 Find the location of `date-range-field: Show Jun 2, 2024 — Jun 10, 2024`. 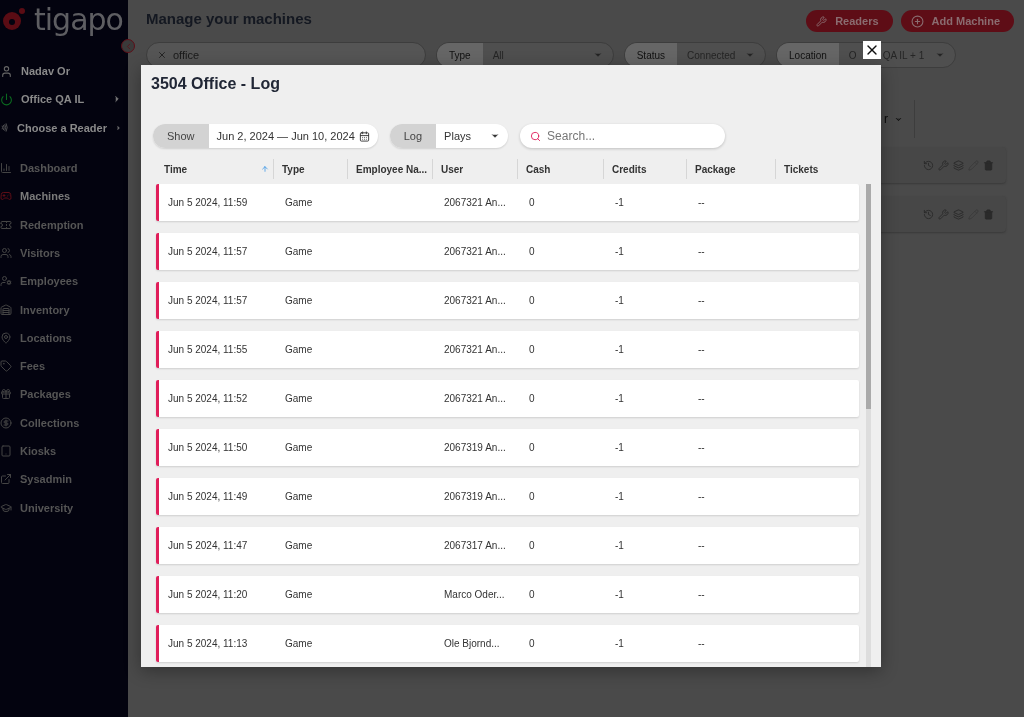

date-range-field: Show Jun 2, 2024 — Jun 10, 2024 is located at coordinates (265, 136).